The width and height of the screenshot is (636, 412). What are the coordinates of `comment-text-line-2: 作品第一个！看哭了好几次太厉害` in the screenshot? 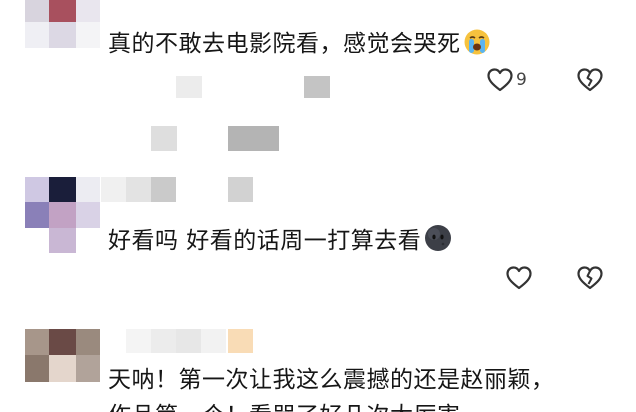 It's located at (284, 407).